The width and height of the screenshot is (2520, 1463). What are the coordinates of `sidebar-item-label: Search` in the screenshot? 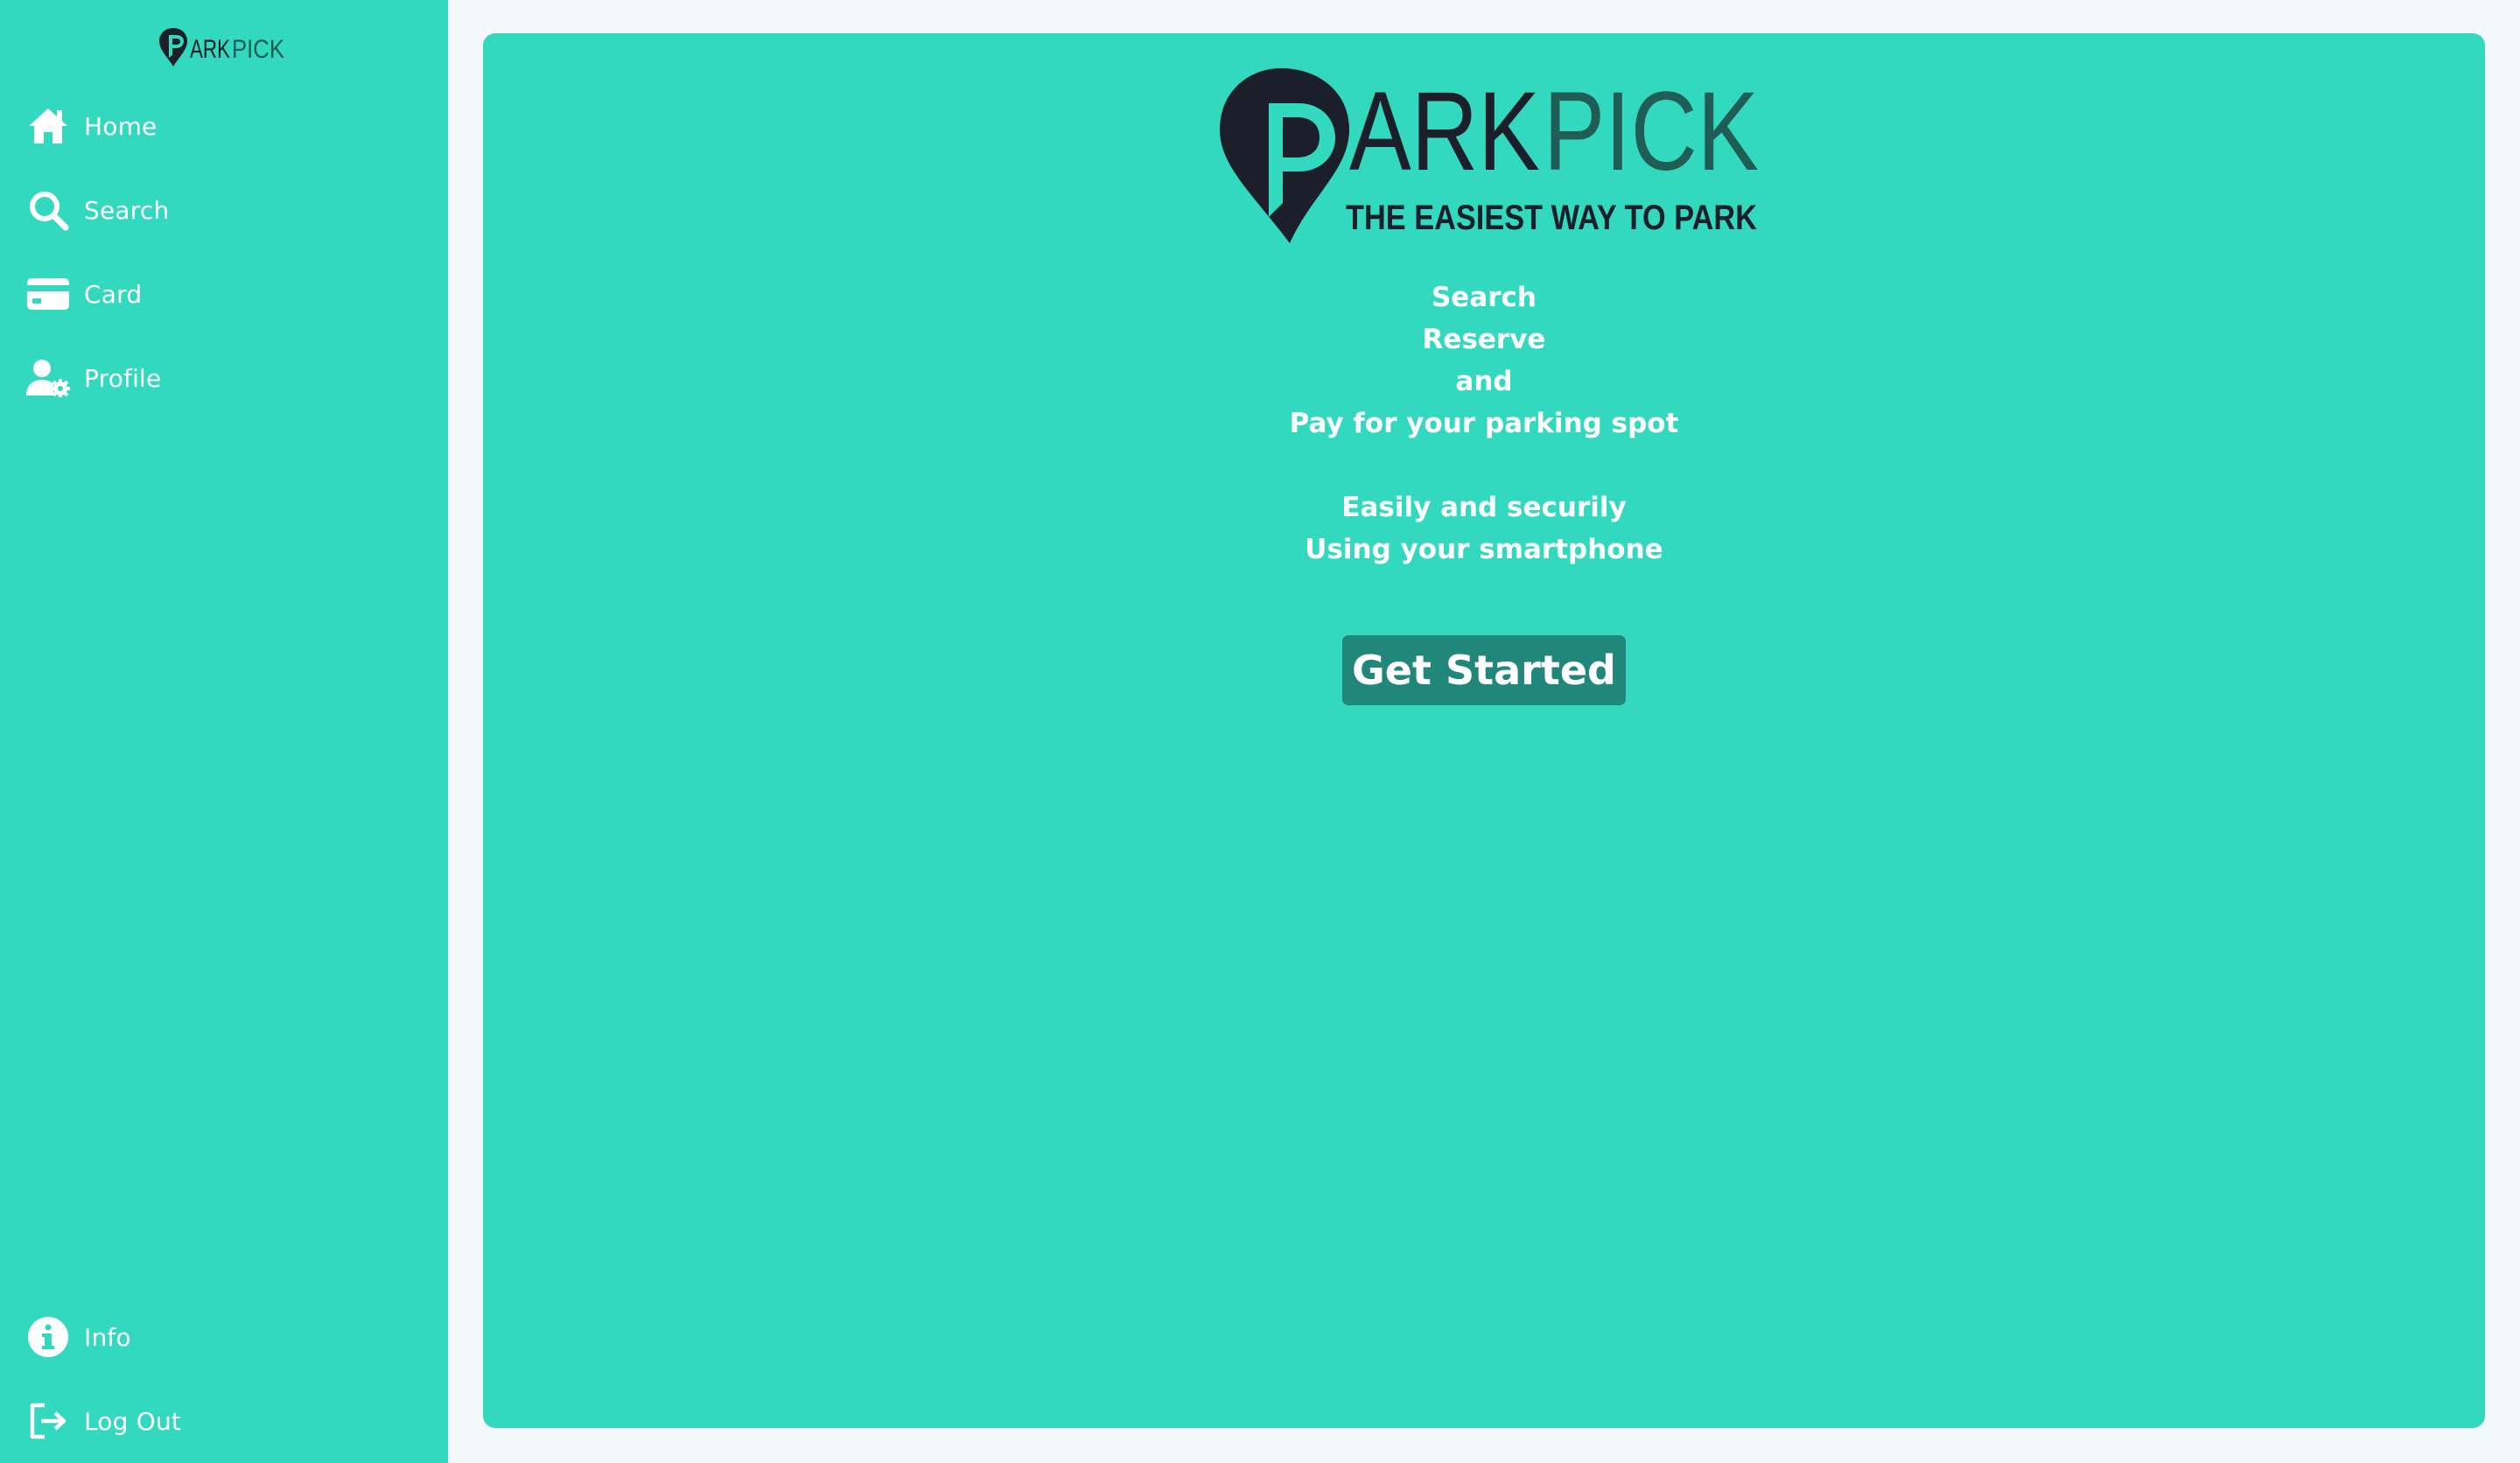 It's located at (127, 210).